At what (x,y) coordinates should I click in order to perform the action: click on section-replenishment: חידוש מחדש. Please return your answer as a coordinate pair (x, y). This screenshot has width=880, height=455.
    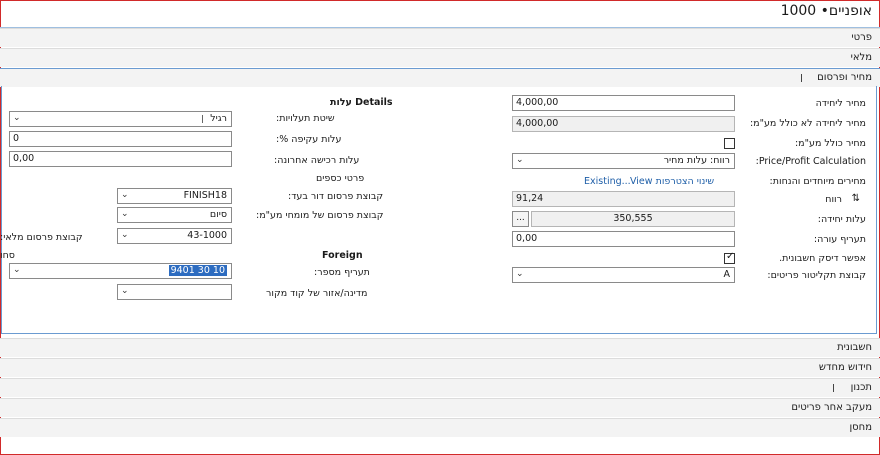
    Looking at the image, I should click on (440, 367).